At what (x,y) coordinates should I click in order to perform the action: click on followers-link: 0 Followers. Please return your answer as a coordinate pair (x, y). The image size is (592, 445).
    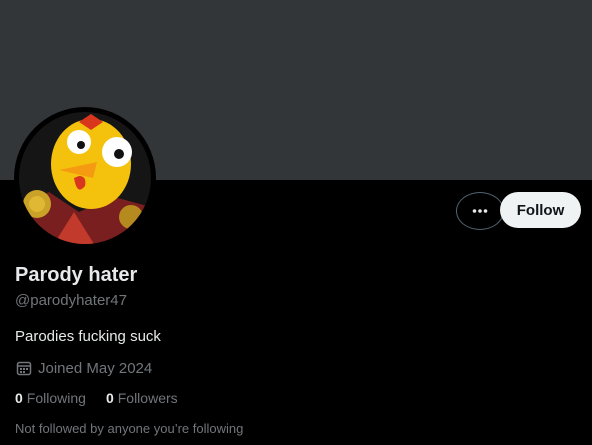
    Looking at the image, I should click on (142, 398).